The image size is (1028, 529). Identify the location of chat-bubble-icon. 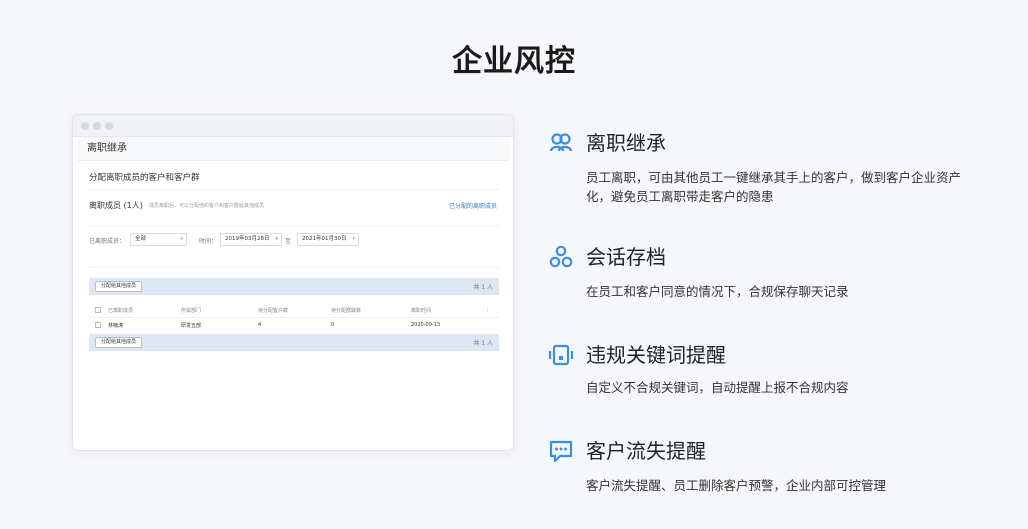
(561, 451).